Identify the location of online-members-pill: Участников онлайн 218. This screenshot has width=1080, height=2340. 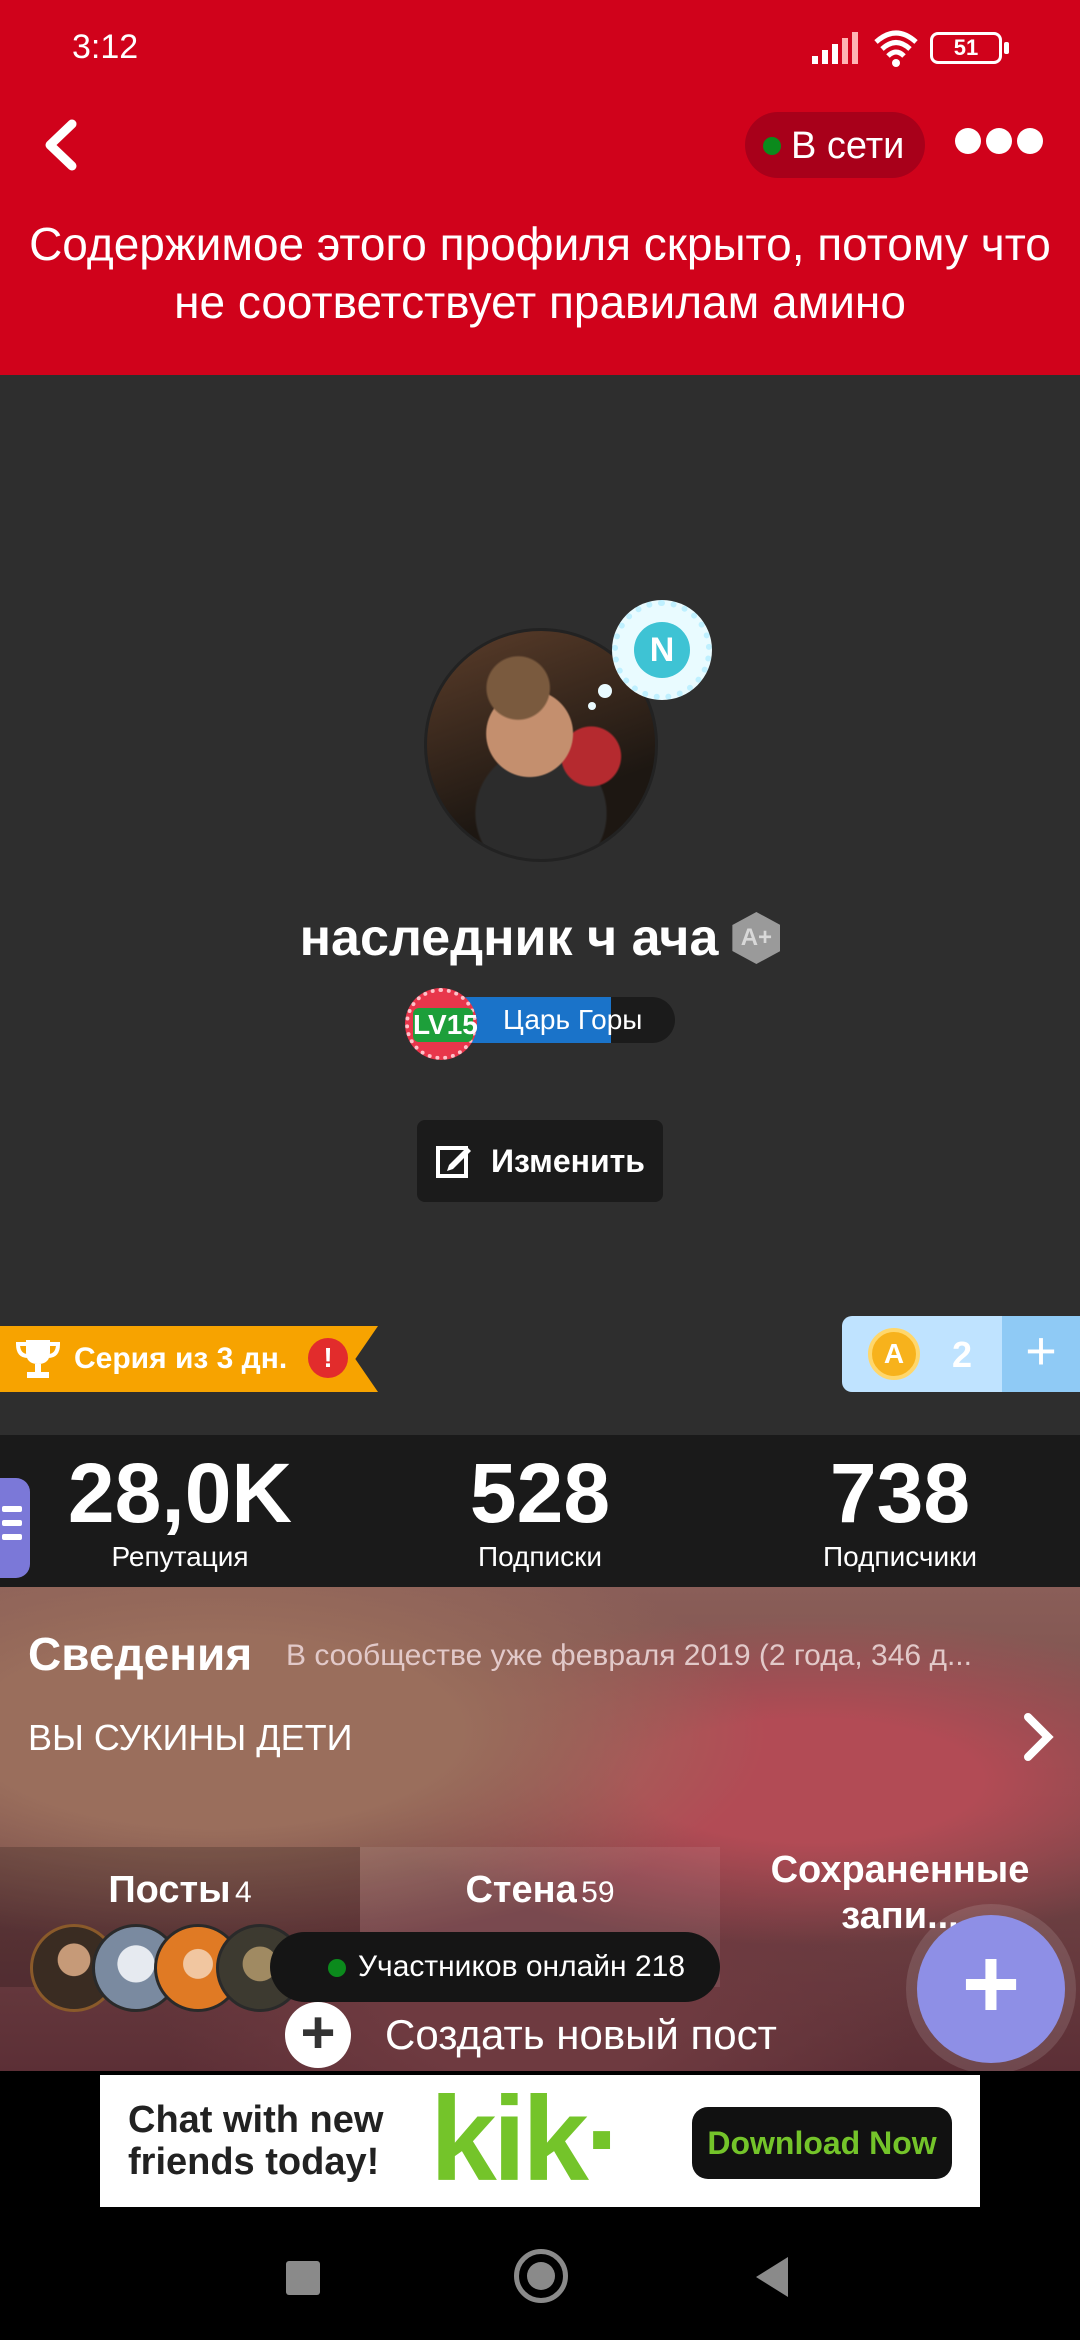
(495, 1967).